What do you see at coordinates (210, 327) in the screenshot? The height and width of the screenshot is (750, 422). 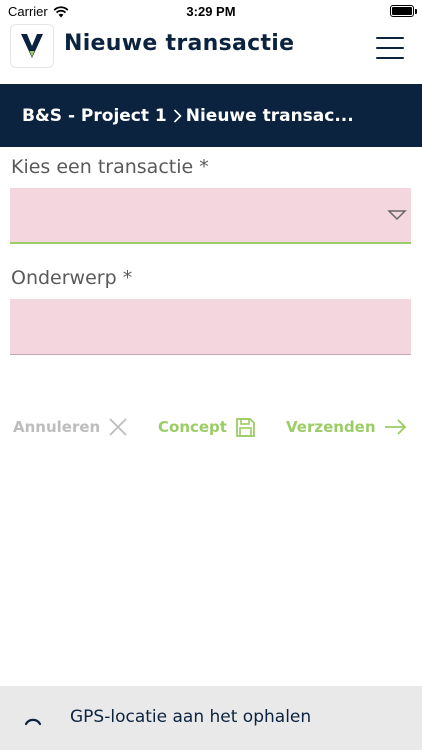 I see `subject-input` at bounding box center [210, 327].